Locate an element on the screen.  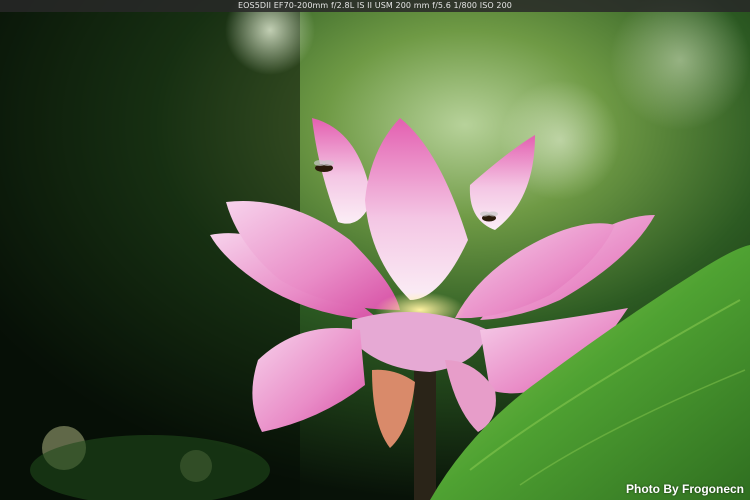
photo-credit: Photo By Frogonecn is located at coordinates (685, 489).